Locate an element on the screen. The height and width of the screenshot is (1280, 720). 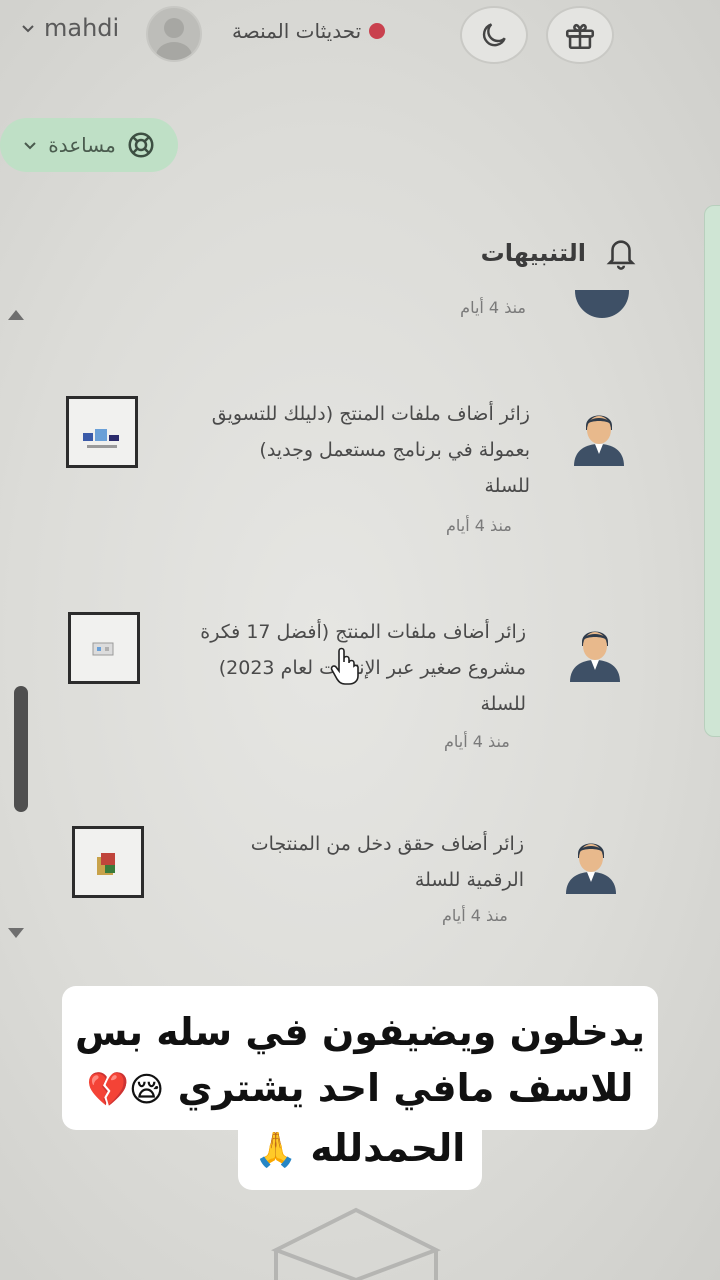
platform-updates-link: تحديثات المنصة is located at coordinates (309, 31).